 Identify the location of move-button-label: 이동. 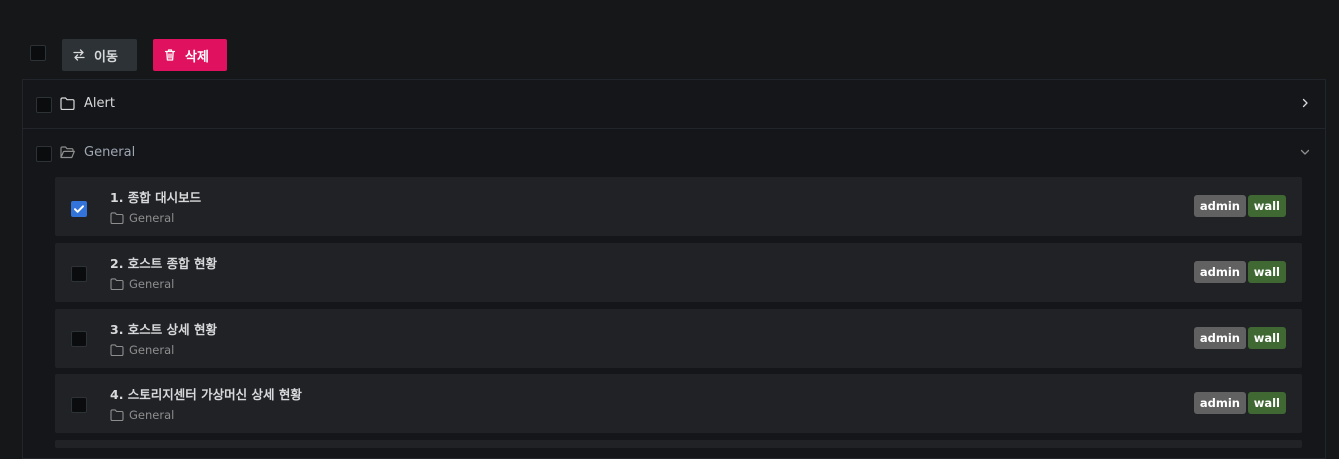
(106, 57).